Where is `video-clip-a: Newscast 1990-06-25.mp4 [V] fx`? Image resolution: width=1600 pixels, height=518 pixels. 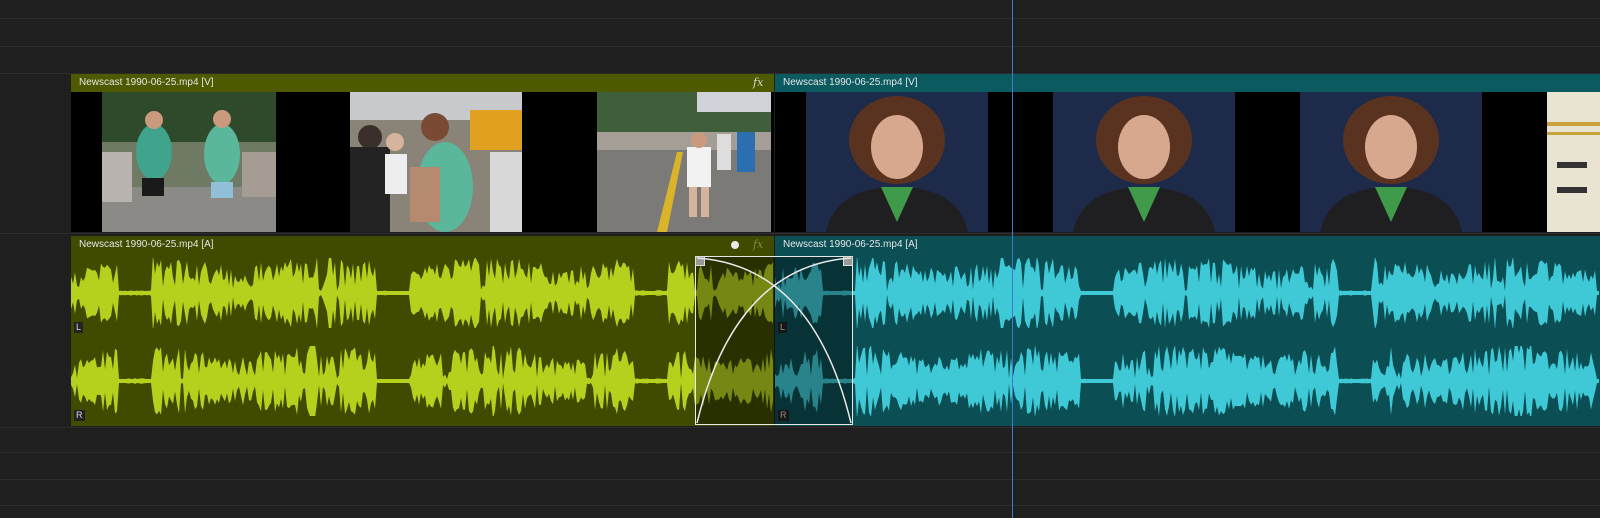
video-clip-a: Newscast 1990-06-25.mp4 [V] fx is located at coordinates (422, 153).